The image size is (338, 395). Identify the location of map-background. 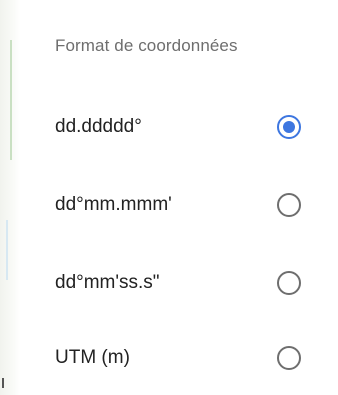
(10, 197).